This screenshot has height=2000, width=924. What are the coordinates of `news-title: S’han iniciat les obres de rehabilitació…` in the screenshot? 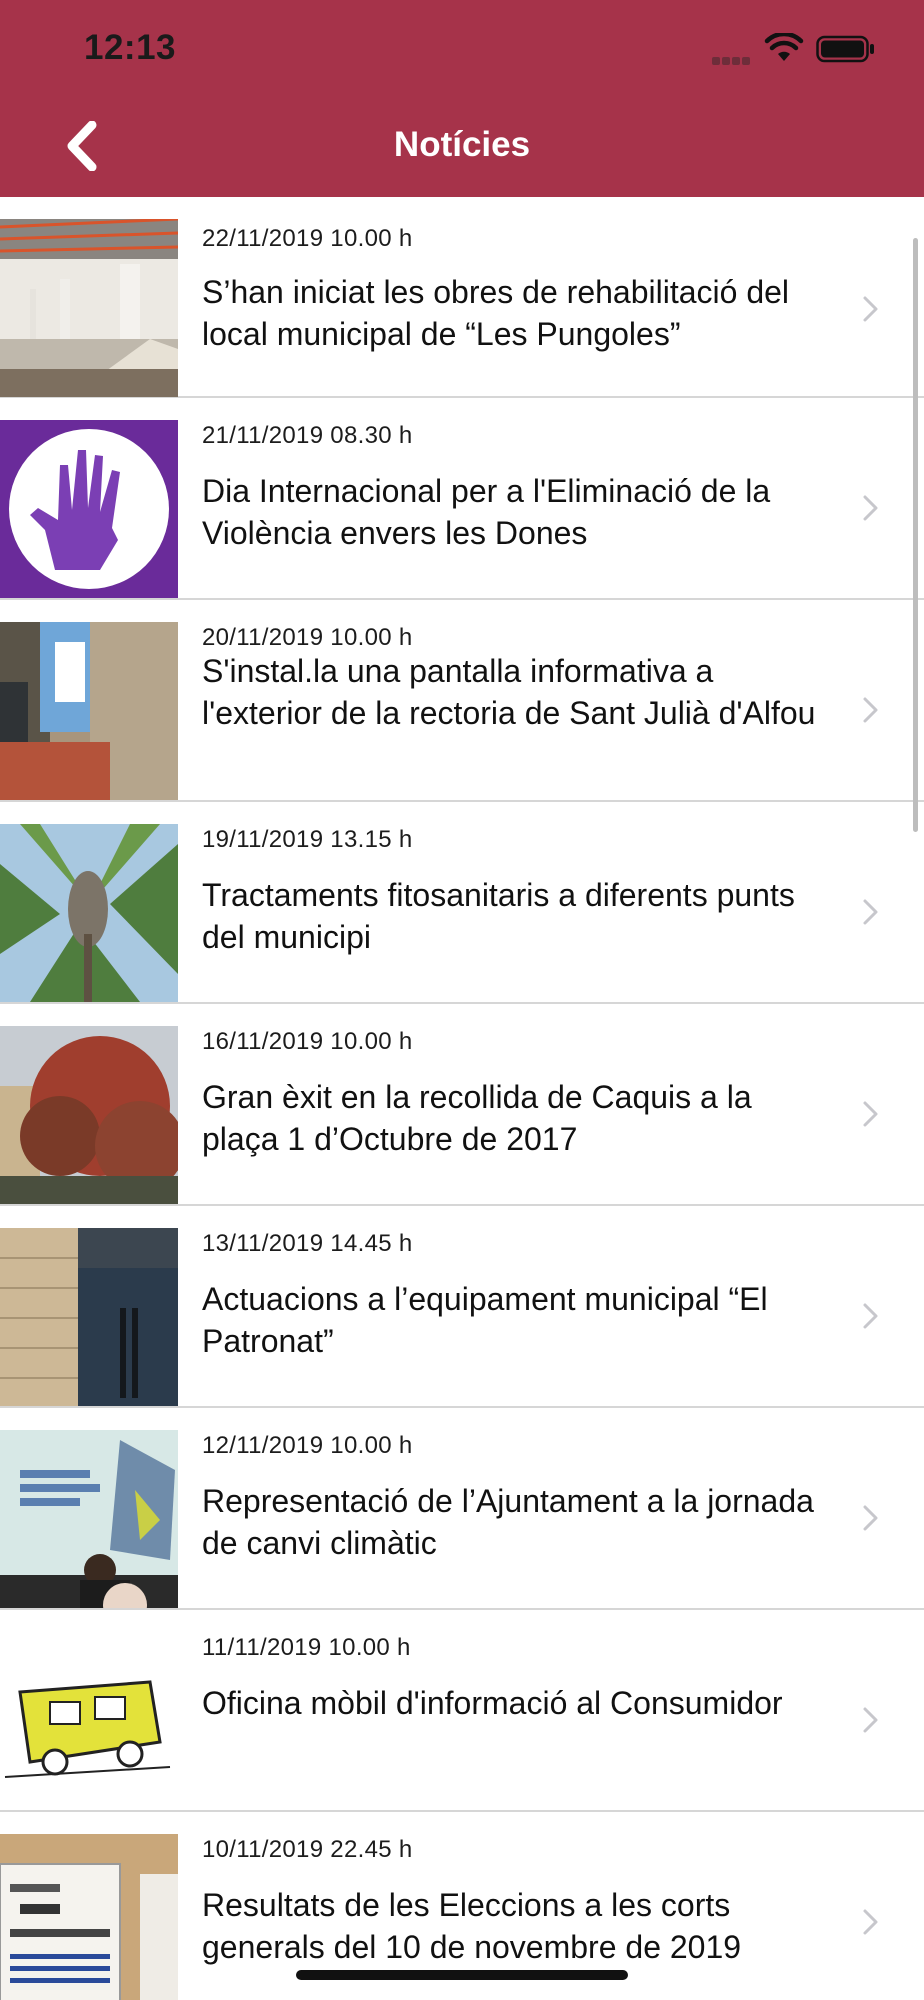 It's located at (496, 313).